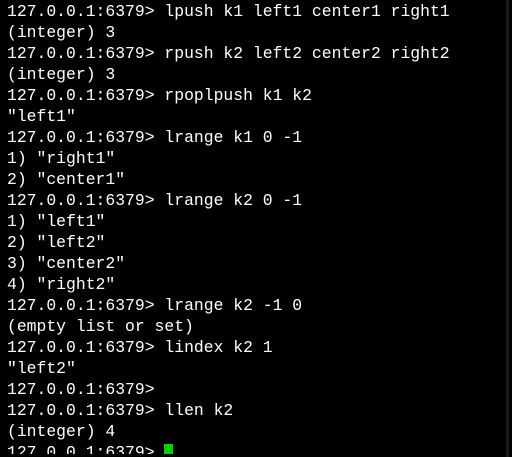 Image resolution: width=512 pixels, height=457 pixels. I want to click on active-prompt-line: 127.0.0.1:6379>, so click(228, 448).